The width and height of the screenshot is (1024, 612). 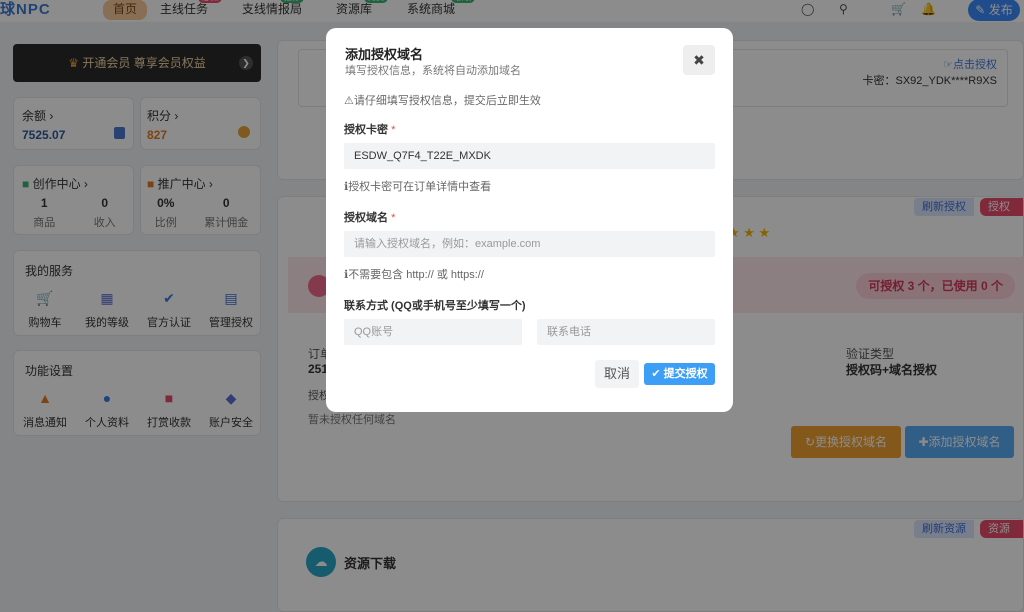 What do you see at coordinates (366, 218) in the screenshot?
I see `domain-label-text: 授权域名` at bounding box center [366, 218].